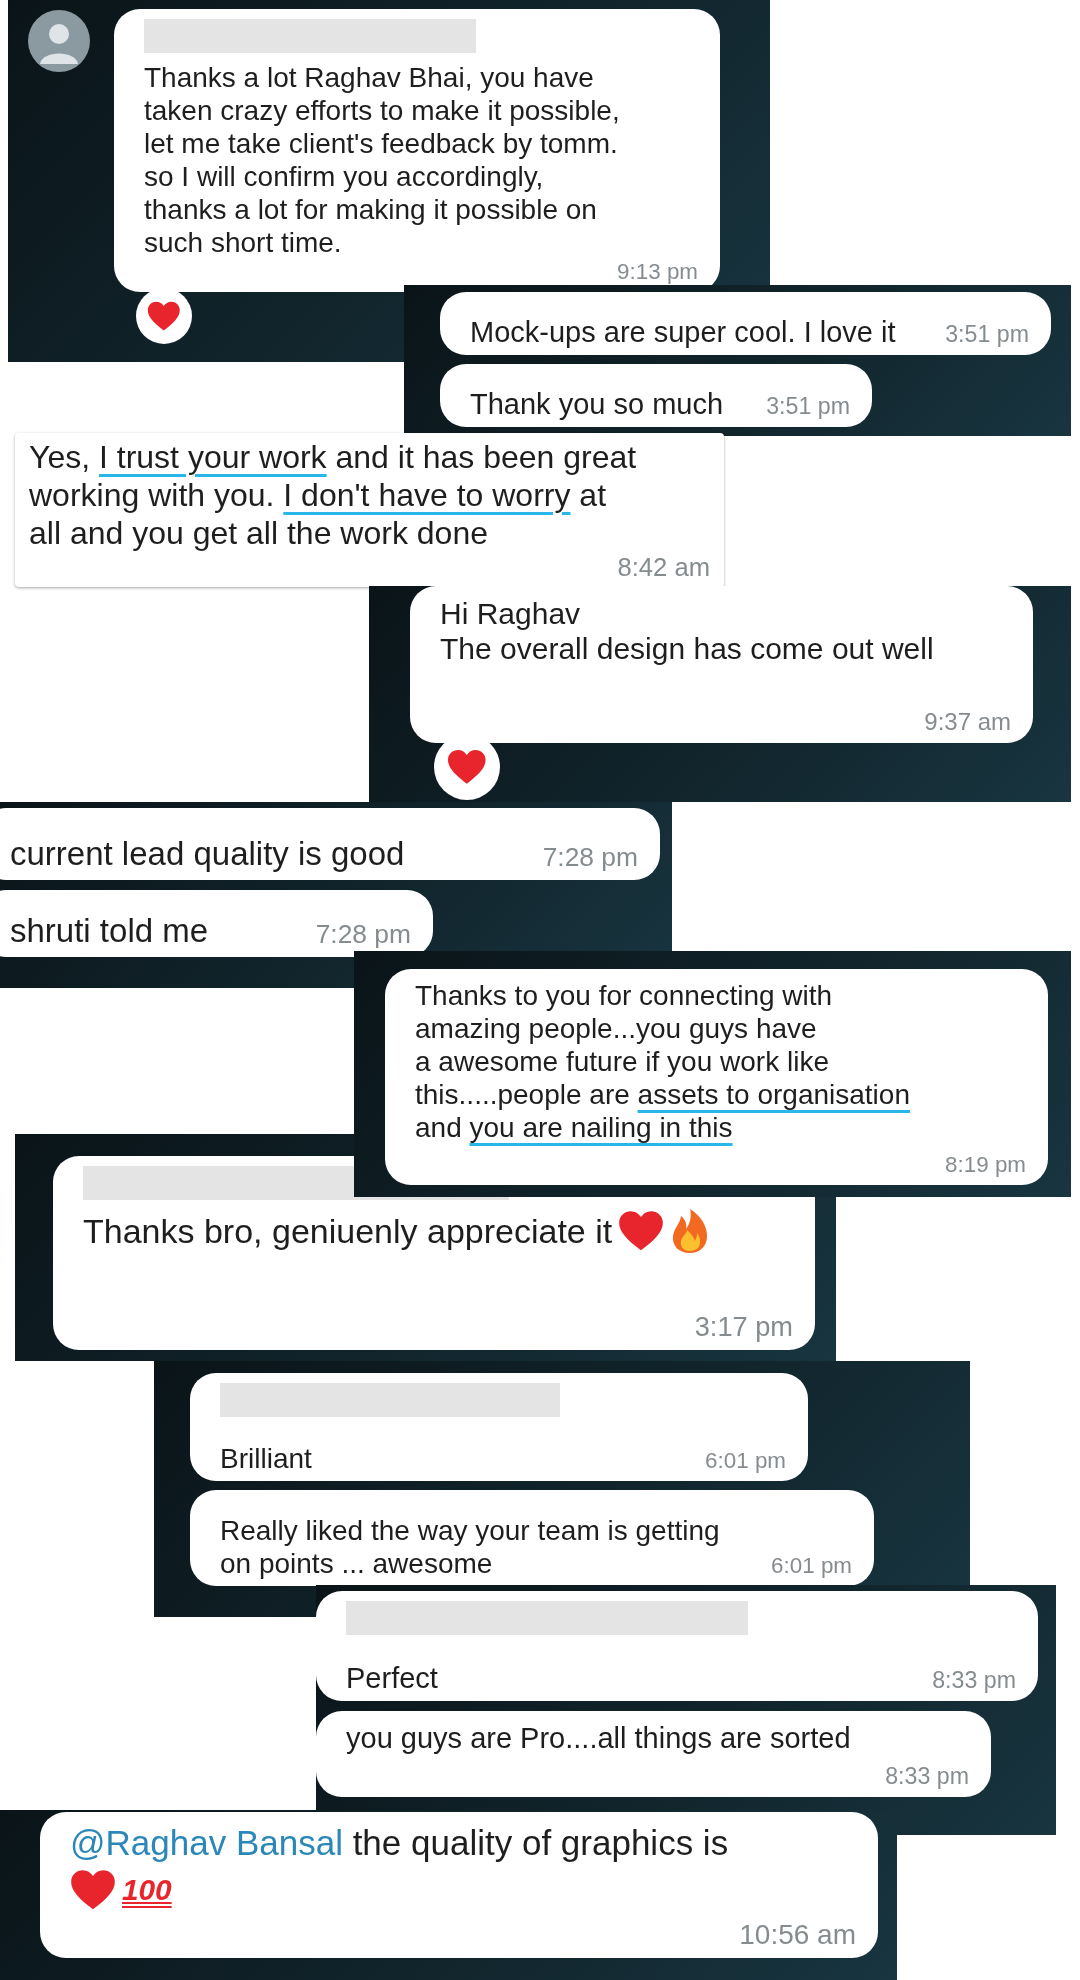 The image size is (1080, 1980). What do you see at coordinates (662, 1062) in the screenshot?
I see `message-text: Thanks to you for connecting with amazing people...you guys have a awesome future if you work like this.....people are assets to organisation and you are nailing in this` at bounding box center [662, 1062].